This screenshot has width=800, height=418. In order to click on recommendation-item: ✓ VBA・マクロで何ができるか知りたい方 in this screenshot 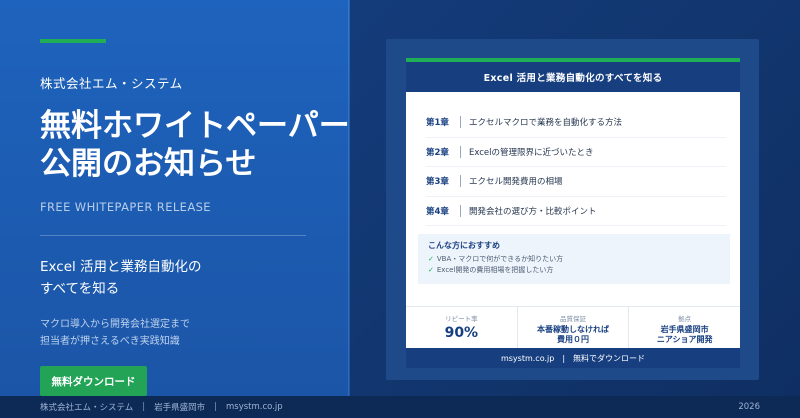, I will do `click(574, 259)`.